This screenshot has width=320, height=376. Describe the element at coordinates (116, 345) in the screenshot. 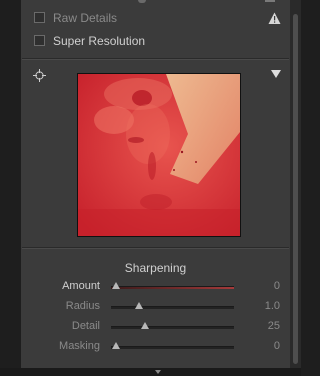

I see `masking-slider-thumb` at that location.